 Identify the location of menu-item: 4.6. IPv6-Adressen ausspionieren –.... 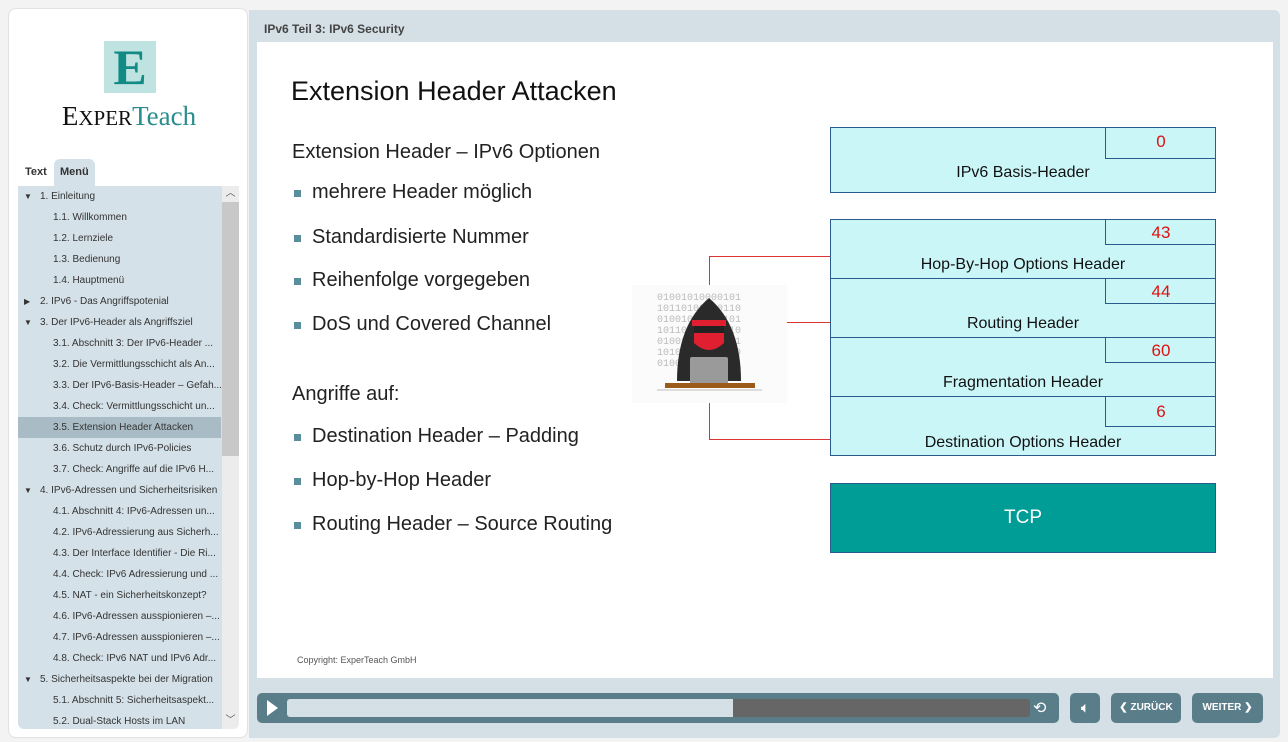
(128, 616).